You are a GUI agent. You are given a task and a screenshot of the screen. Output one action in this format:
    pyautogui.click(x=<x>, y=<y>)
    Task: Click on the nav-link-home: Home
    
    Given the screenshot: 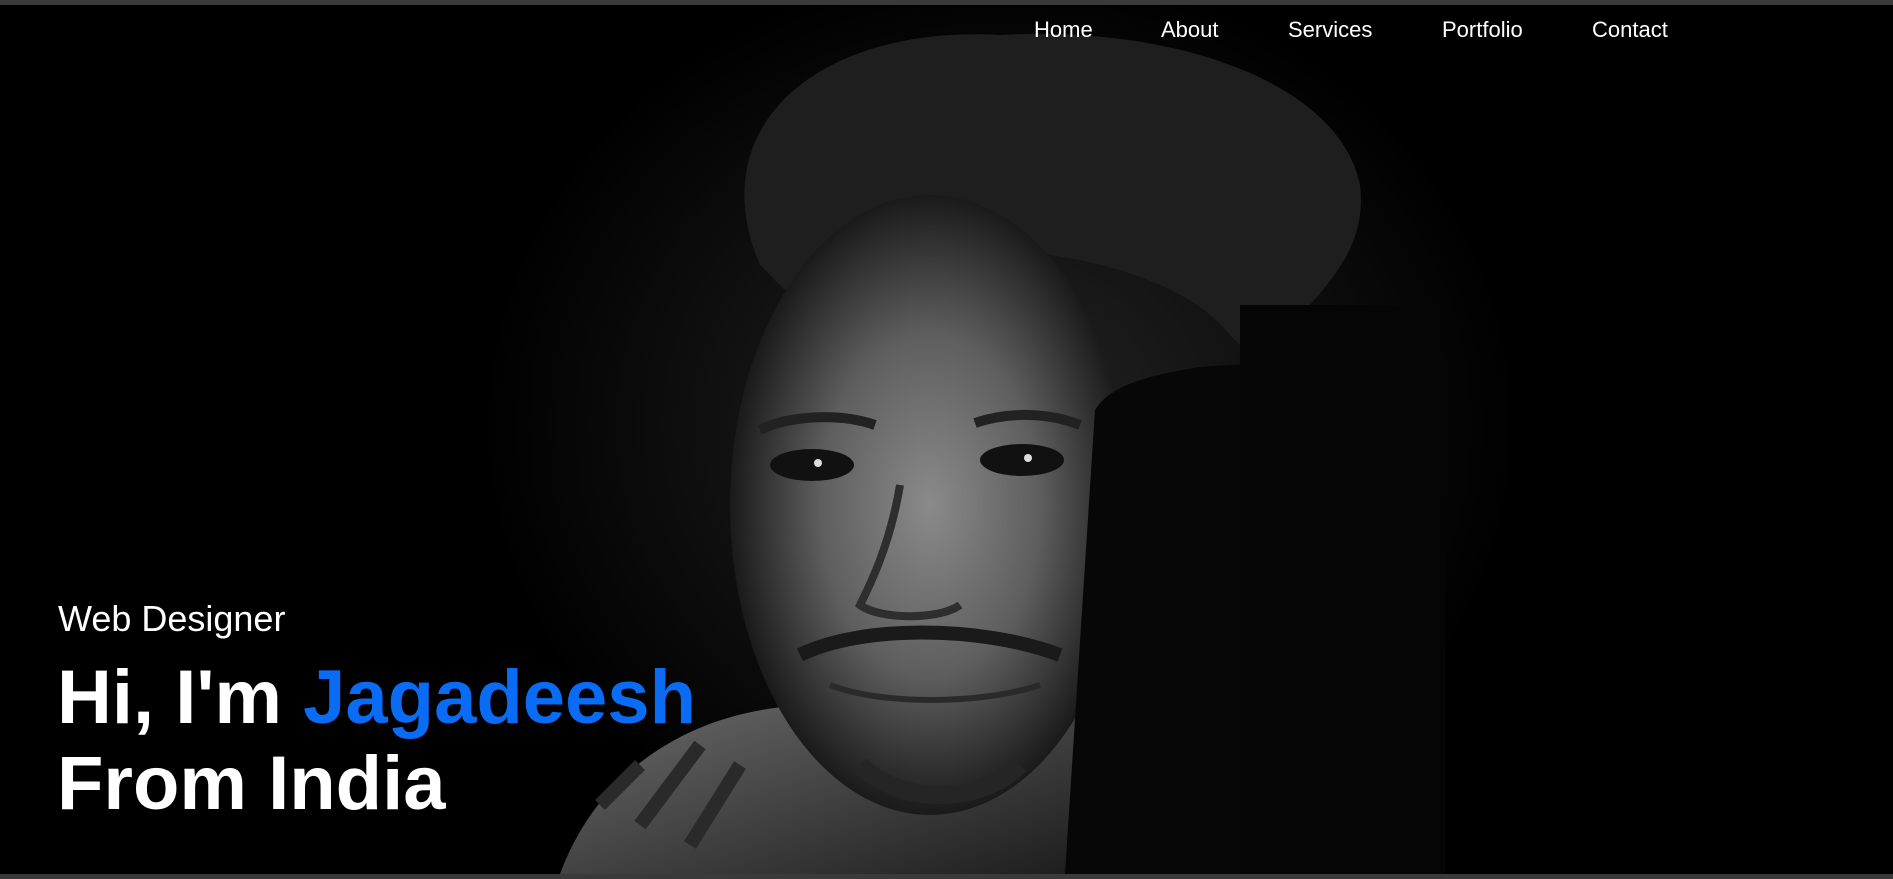 What is the action you would take?
    pyautogui.click(x=1063, y=30)
    